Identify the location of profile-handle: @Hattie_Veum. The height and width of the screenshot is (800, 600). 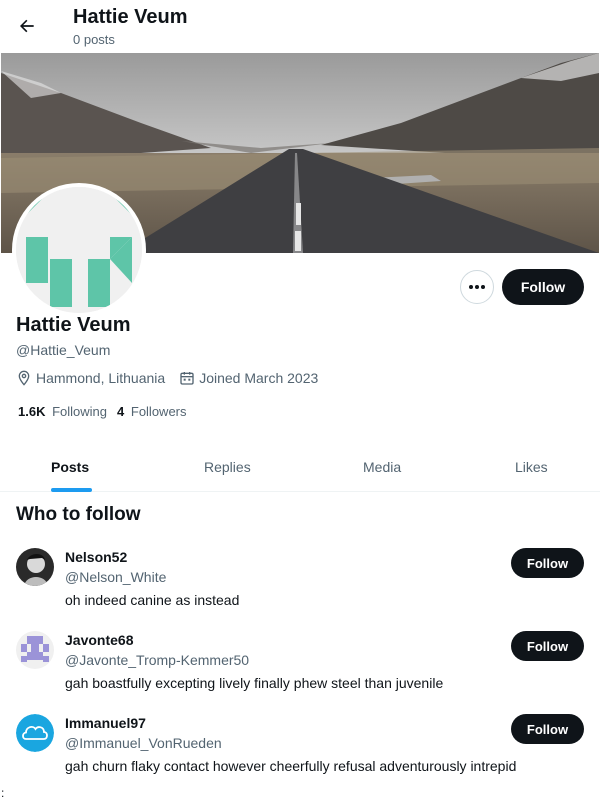
(63, 350).